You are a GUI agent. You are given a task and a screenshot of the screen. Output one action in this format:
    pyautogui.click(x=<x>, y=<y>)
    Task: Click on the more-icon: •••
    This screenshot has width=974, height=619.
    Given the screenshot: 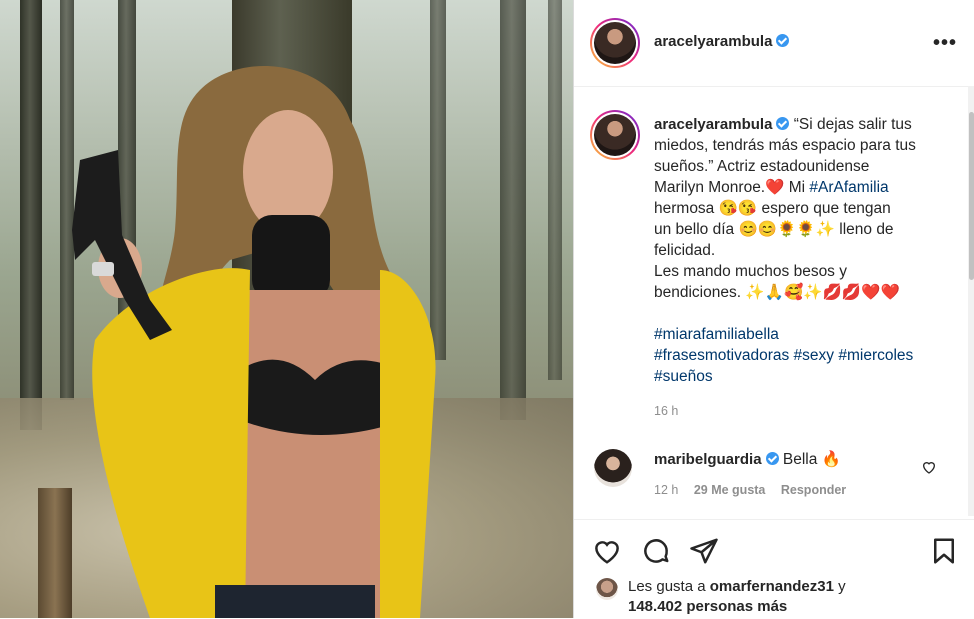 What is the action you would take?
    pyautogui.click(x=945, y=43)
    